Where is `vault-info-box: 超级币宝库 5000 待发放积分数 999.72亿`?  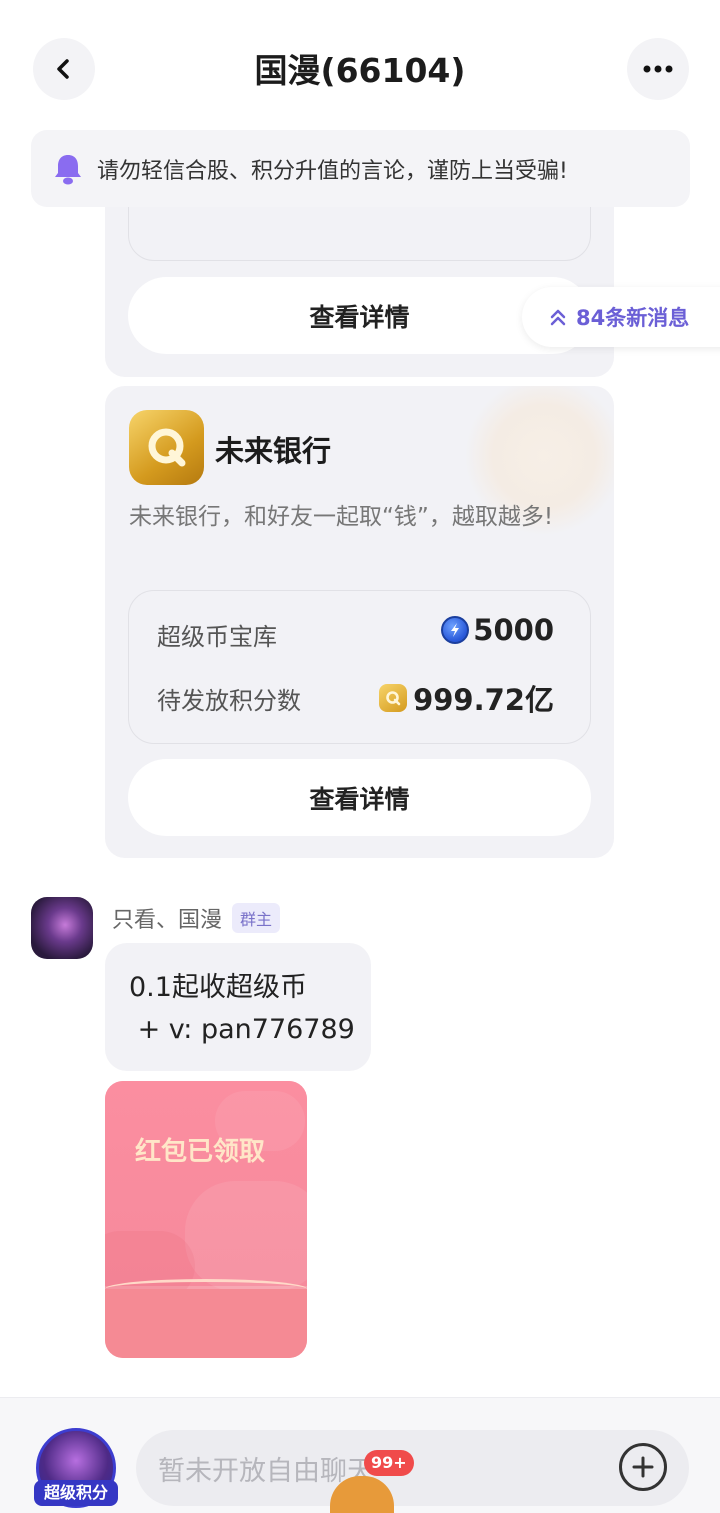
vault-info-box: 超级币宝库 5000 待发放积分数 999.72亿 is located at coordinates (359, 667).